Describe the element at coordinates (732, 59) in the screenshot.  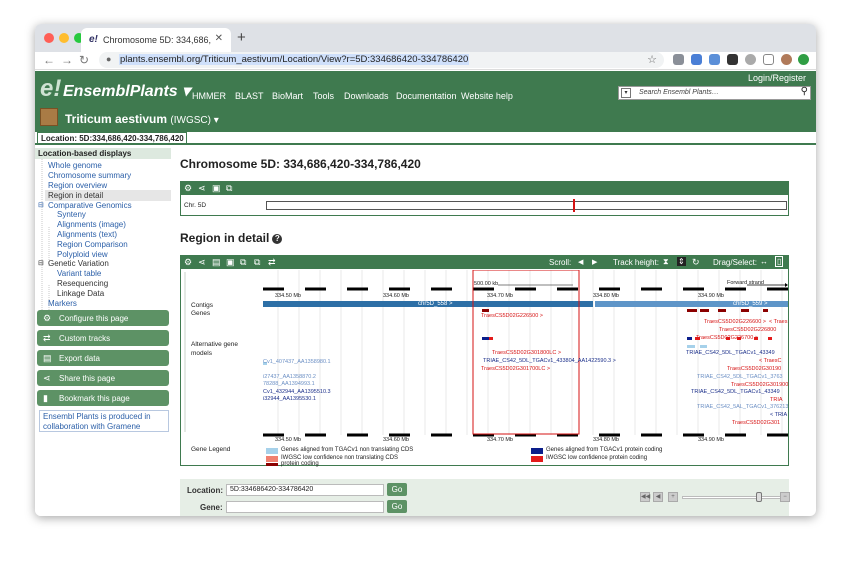
I see `shield-icon` at that location.